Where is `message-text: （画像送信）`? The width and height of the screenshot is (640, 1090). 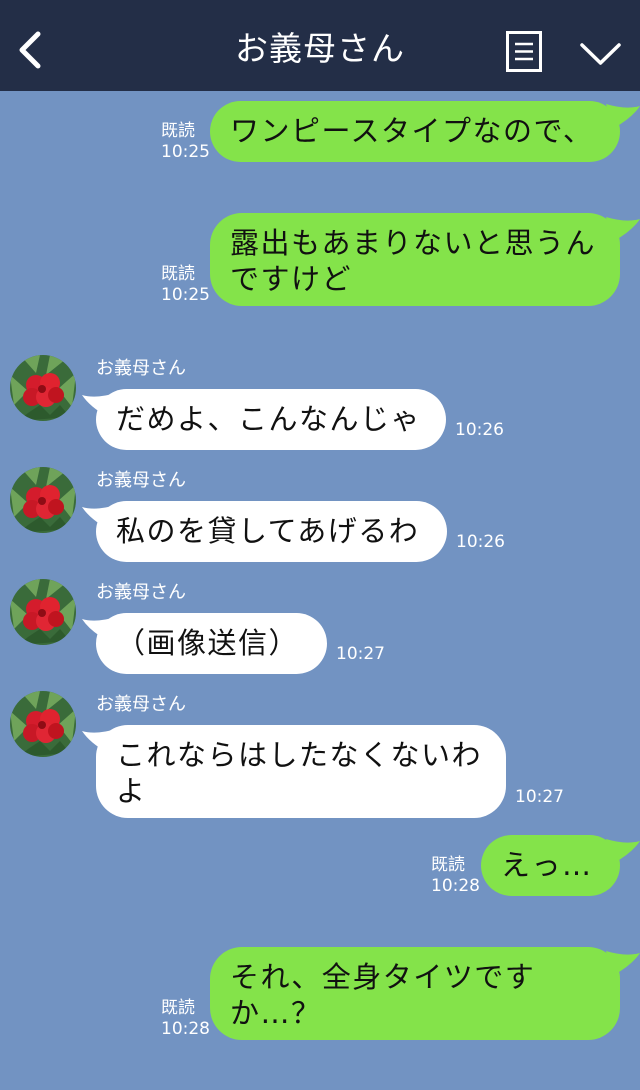 message-text: （画像送信） is located at coordinates (208, 643).